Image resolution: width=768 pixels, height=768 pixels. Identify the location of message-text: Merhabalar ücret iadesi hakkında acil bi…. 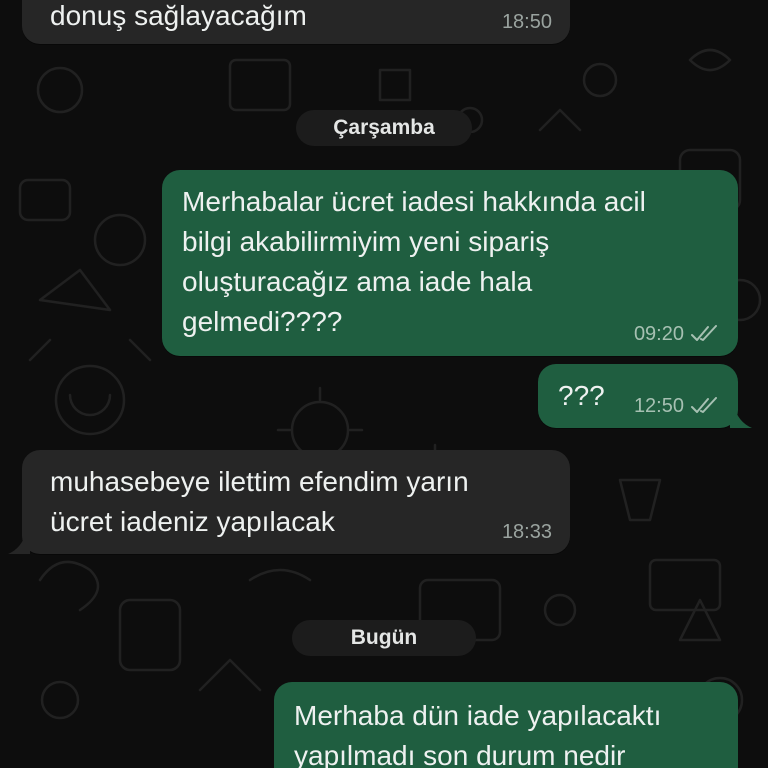
(414, 261).